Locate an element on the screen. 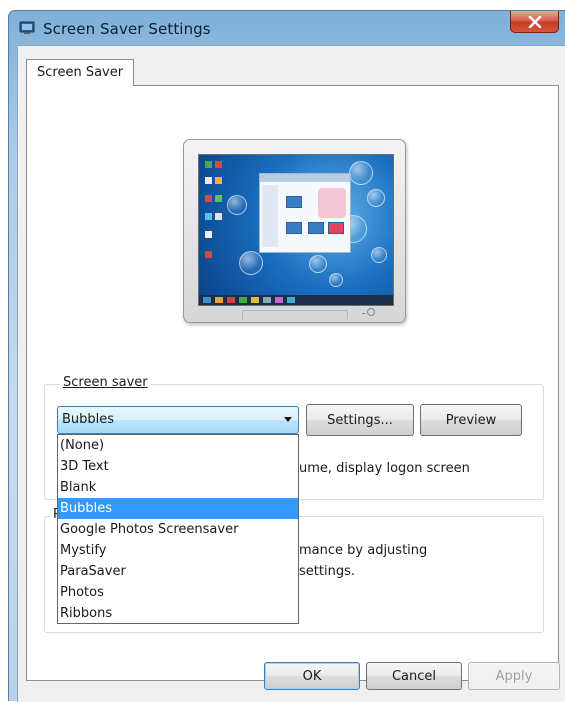 This screenshot has width=565, height=702. power-text-line1: mance by adjusting is located at coordinates (363, 550).